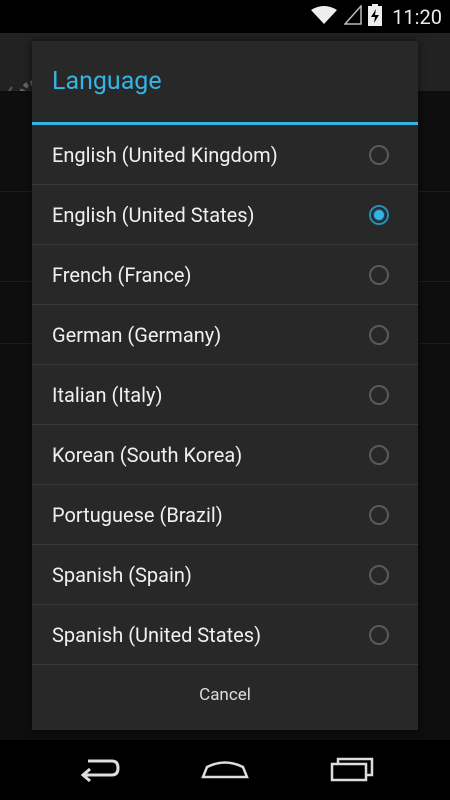 The width and height of the screenshot is (450, 800). I want to click on navigation-bar, so click(225, 770).